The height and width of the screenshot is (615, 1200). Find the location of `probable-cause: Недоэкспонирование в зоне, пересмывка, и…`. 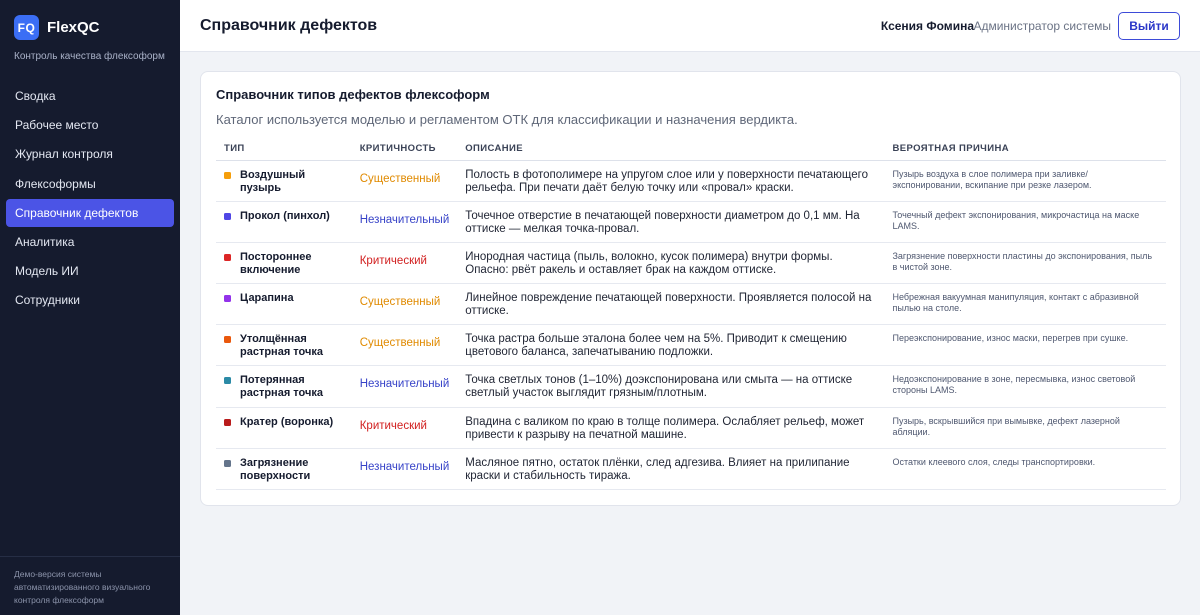

probable-cause: Недоэкспонирование в зоне, пересмывка, и… is located at coordinates (1014, 385).